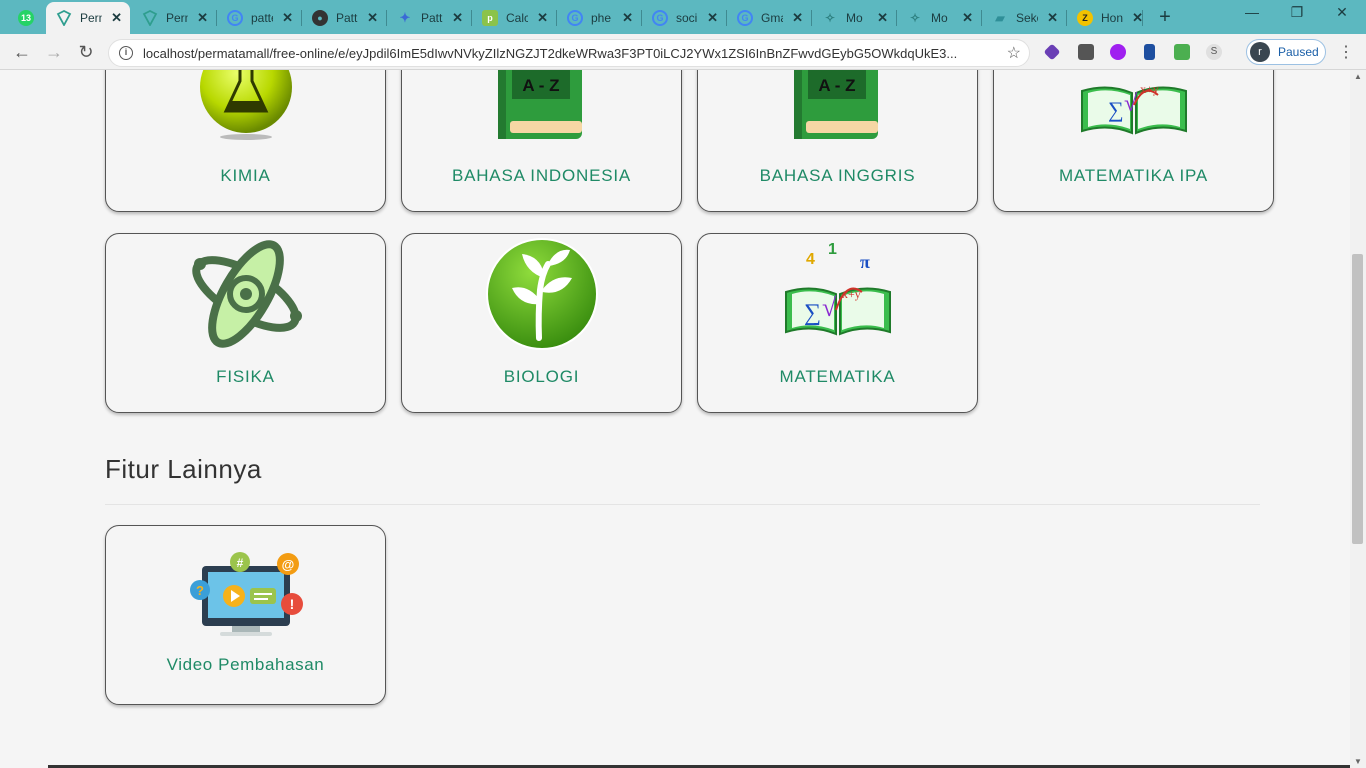 The height and width of the screenshot is (768, 1366). What do you see at coordinates (1085, 18) in the screenshot?
I see `z-icon: Z` at bounding box center [1085, 18].